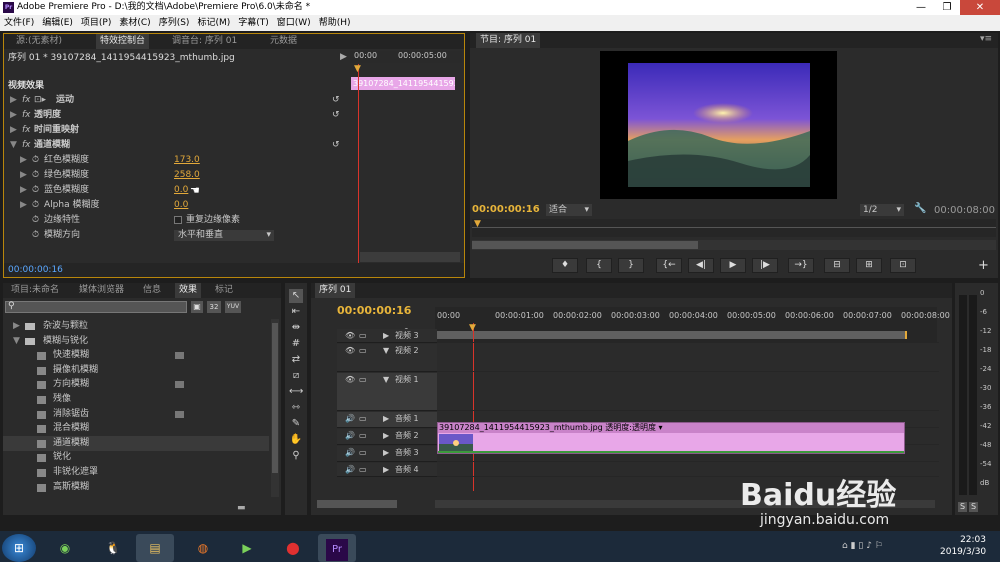 Image resolution: width=1000 pixels, height=562 pixels. What do you see at coordinates (386, 351) in the screenshot?
I see `expand-track-icon: ▼` at bounding box center [386, 351].